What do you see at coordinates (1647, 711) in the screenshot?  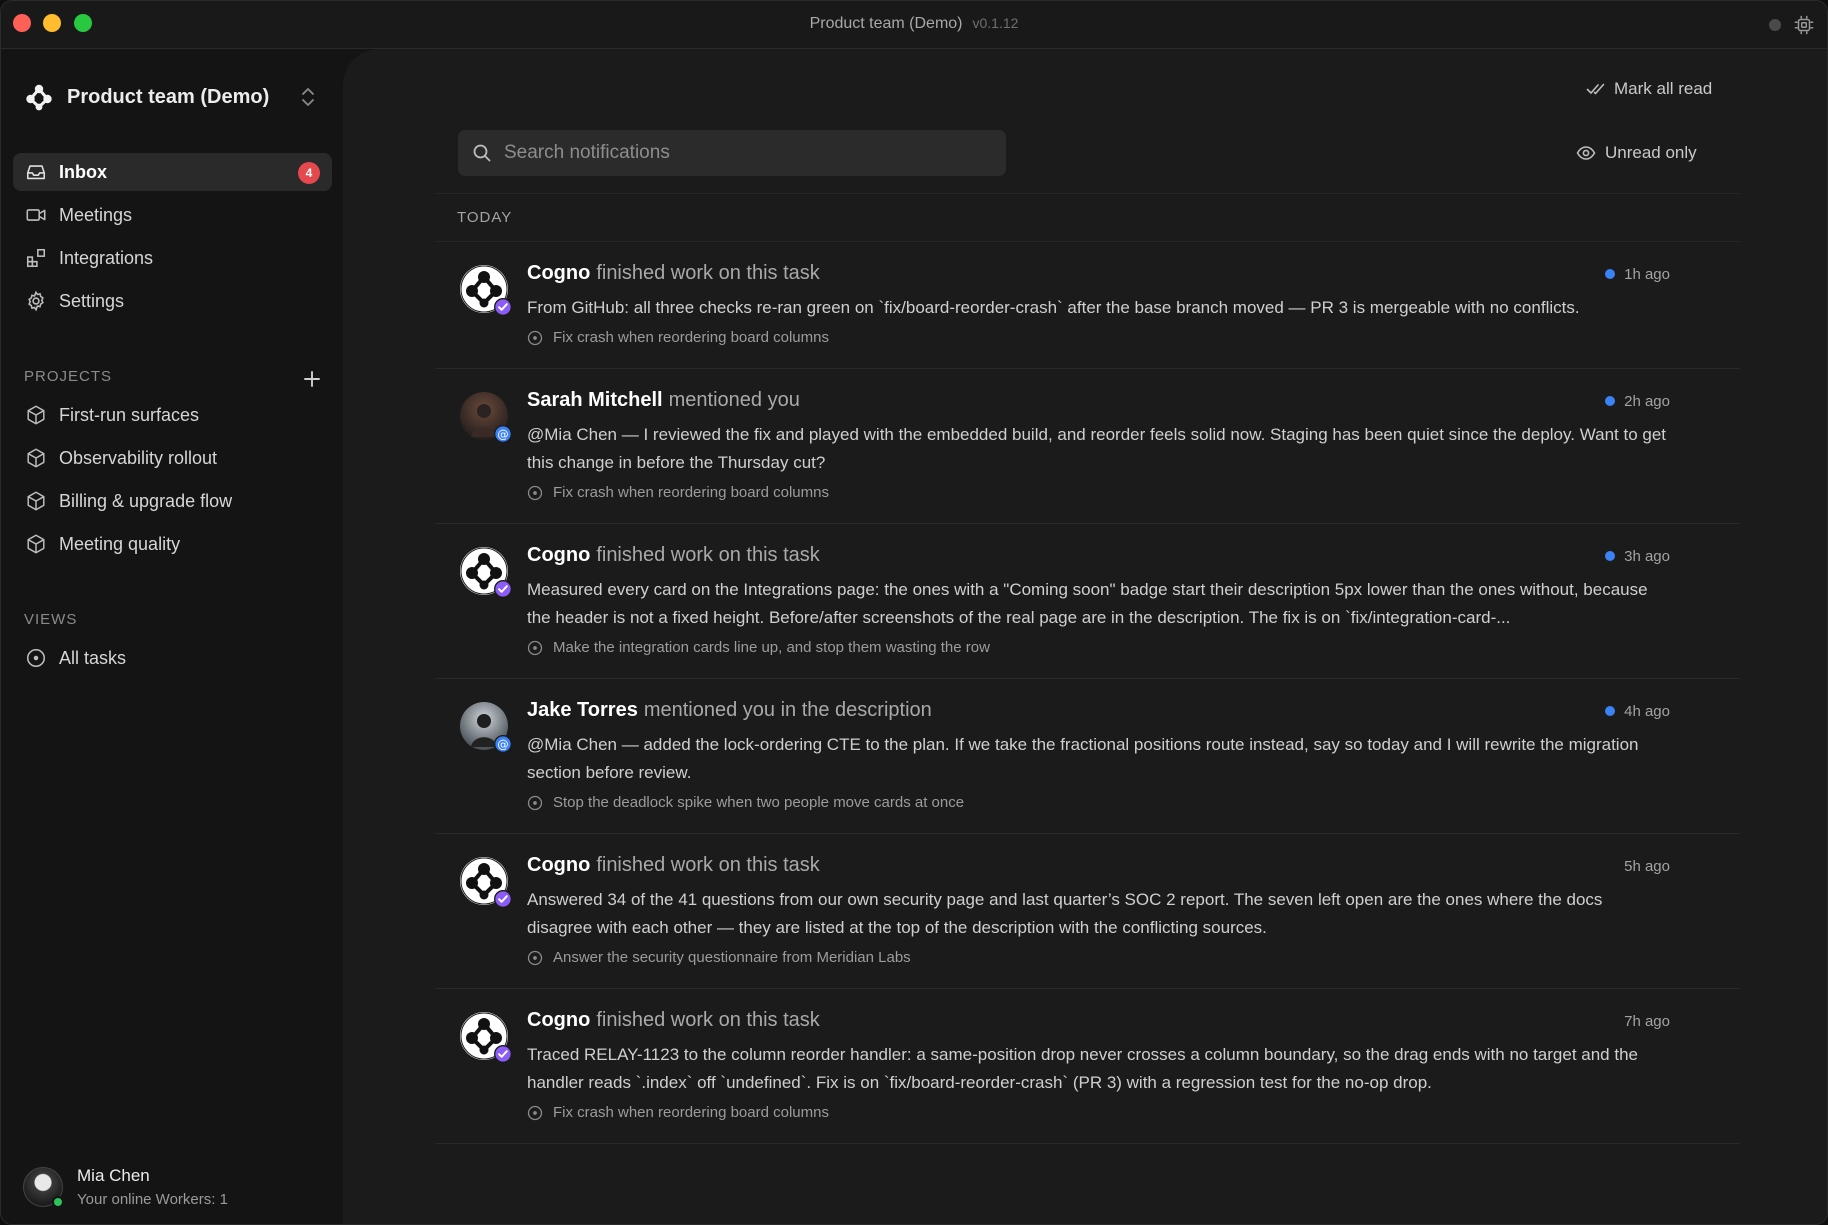 I see `notification-timestamp: 4h ago` at bounding box center [1647, 711].